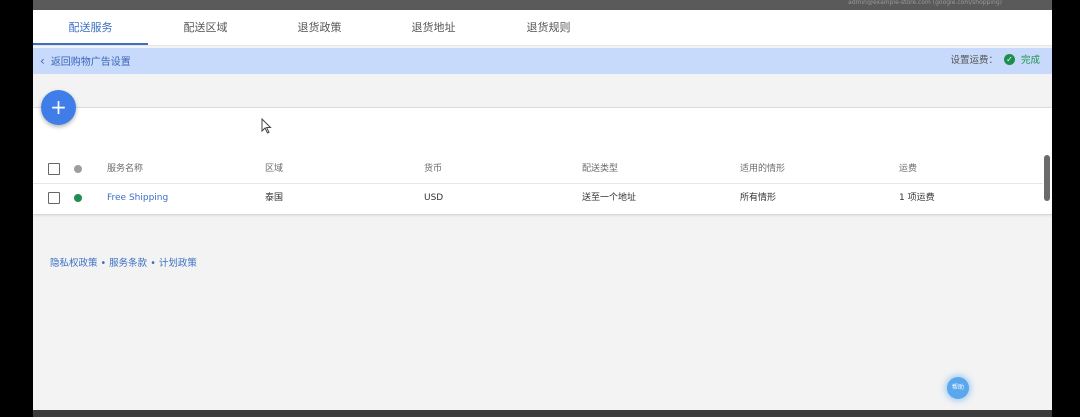  What do you see at coordinates (74, 263) in the screenshot?
I see `privacy-policy-link: 隐私权政策` at bounding box center [74, 263].